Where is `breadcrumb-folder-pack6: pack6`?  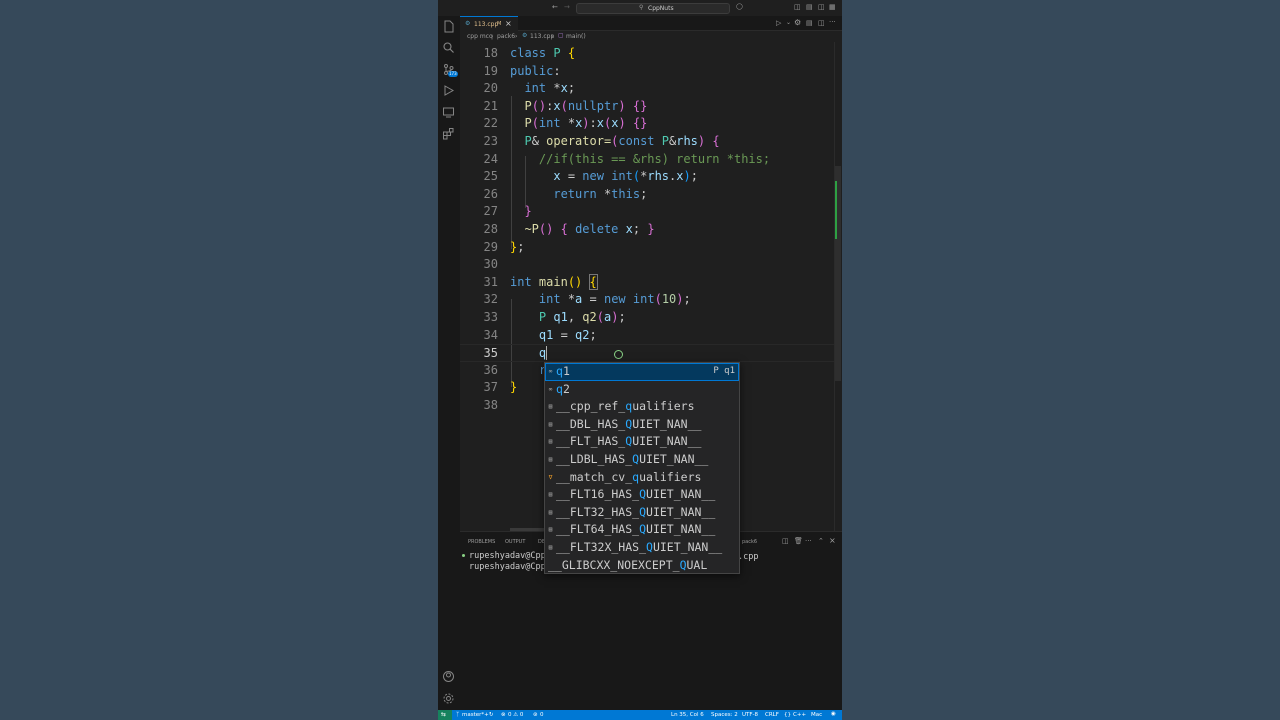
breadcrumb-folder-pack6: pack6 is located at coordinates (506, 36).